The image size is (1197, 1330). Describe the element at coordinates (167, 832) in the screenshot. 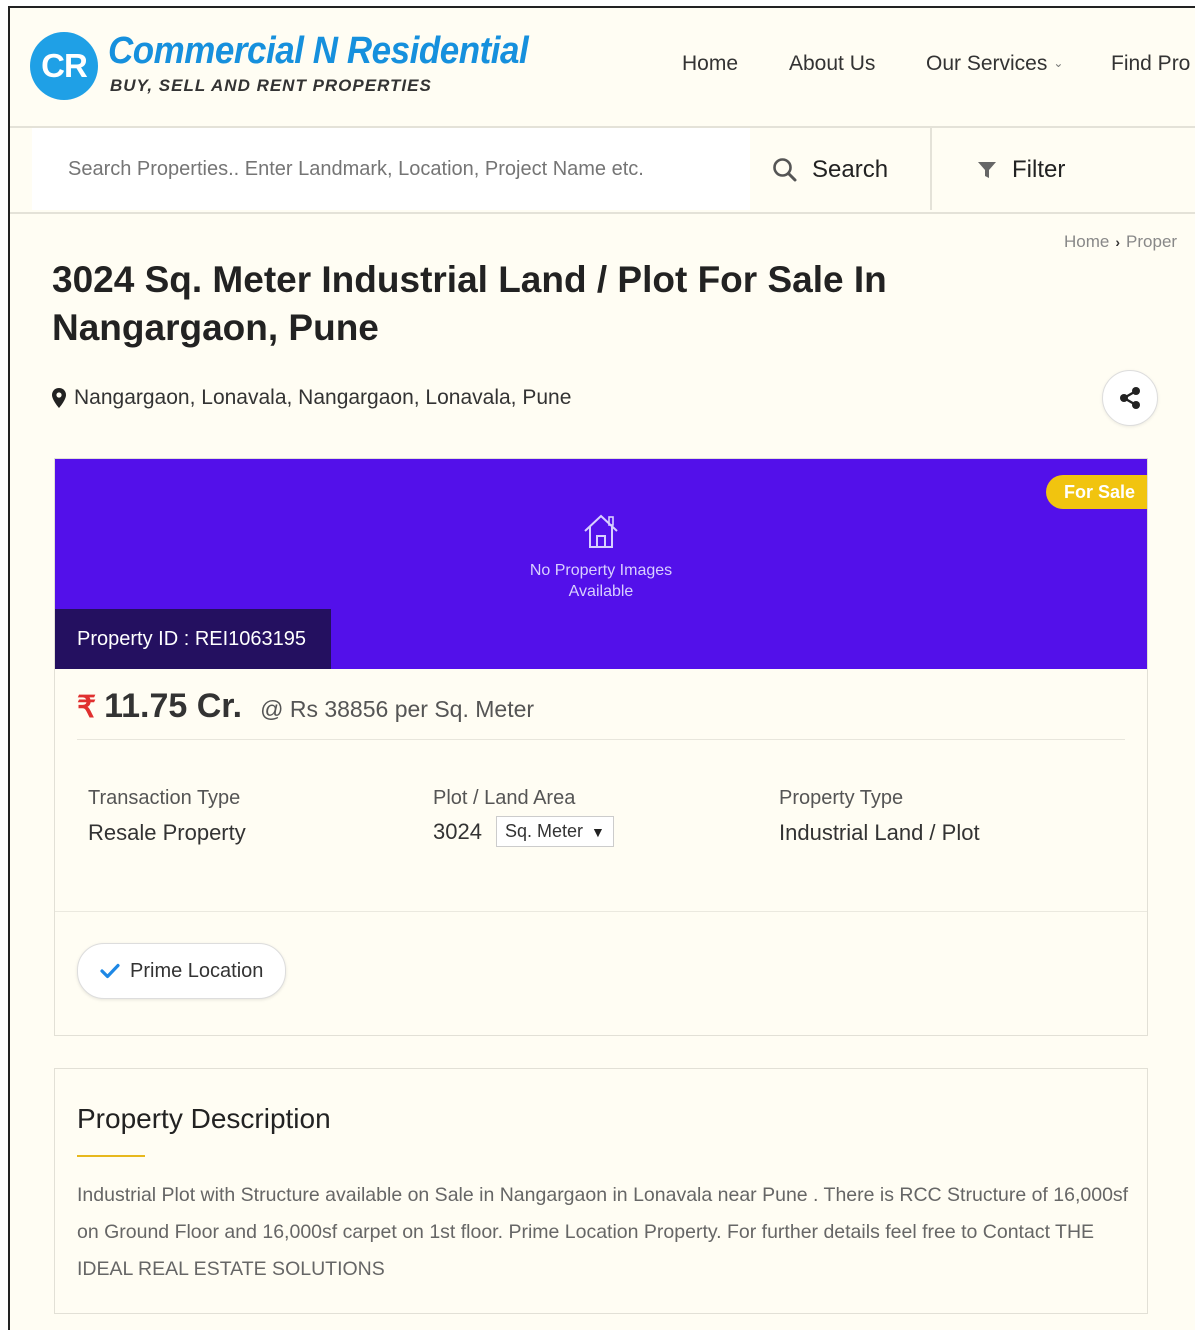

I see `fact-value: Resale Property` at that location.